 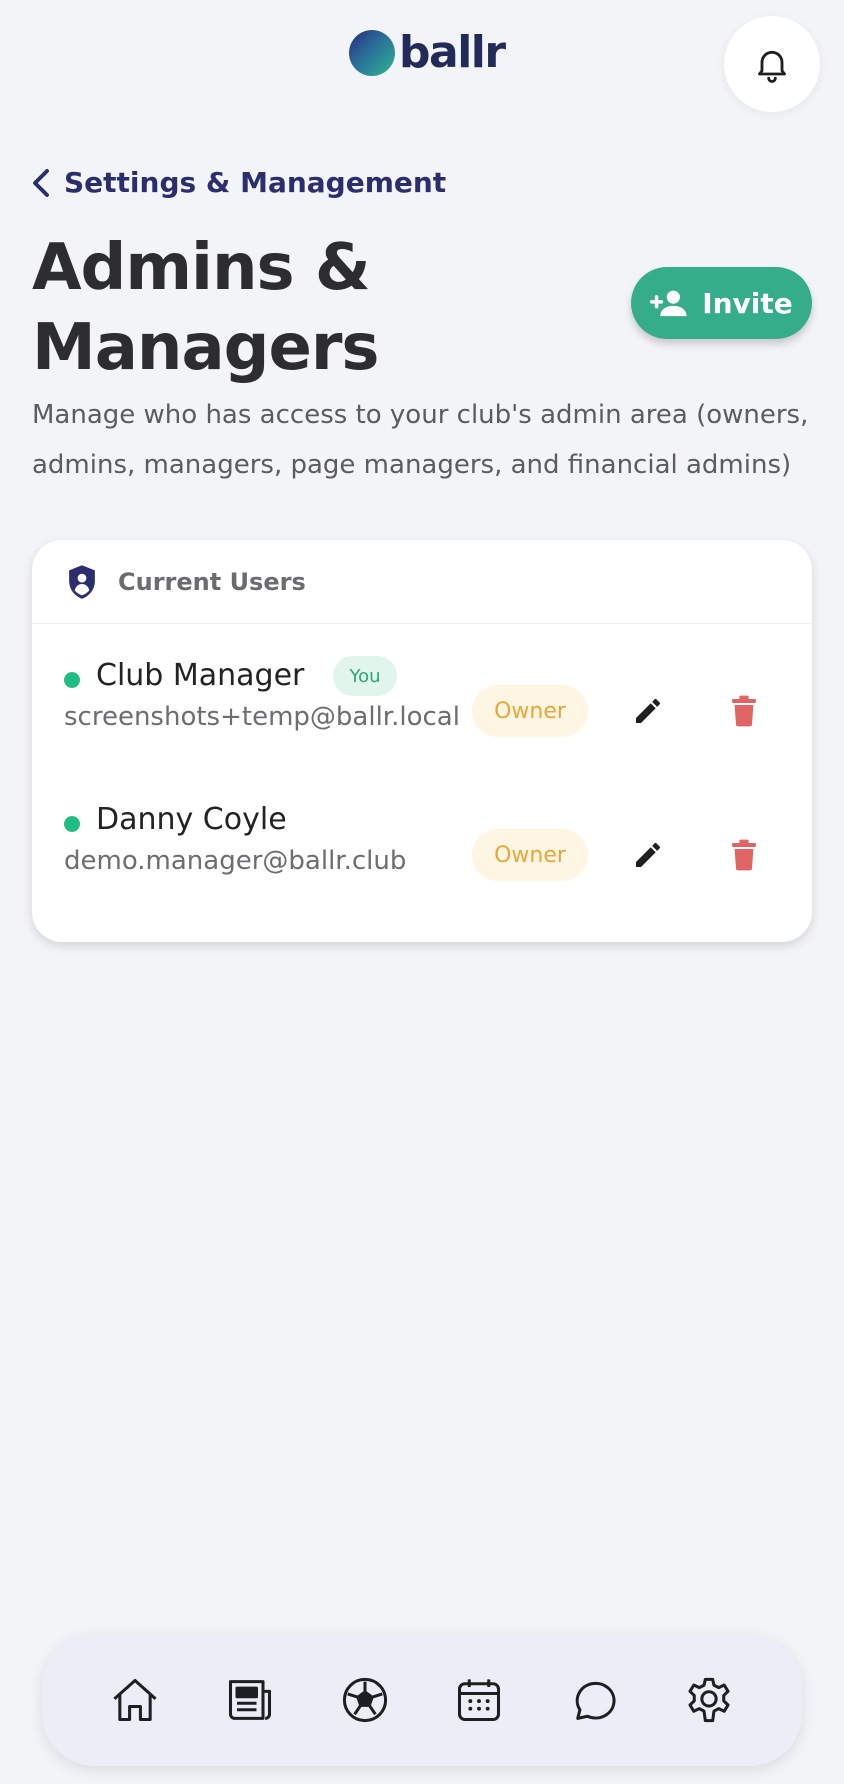 What do you see at coordinates (372, 53) in the screenshot?
I see `logo-mark-icon` at bounding box center [372, 53].